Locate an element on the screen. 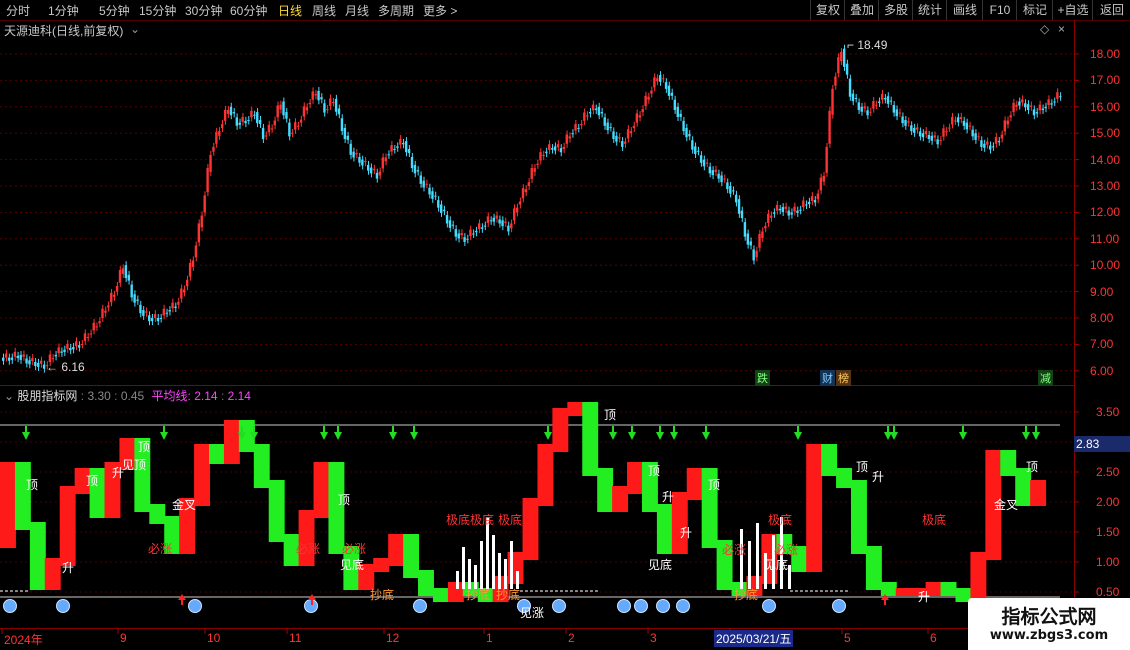 This screenshot has height=650, width=1130. signal-annotation: 极底 is located at coordinates (934, 520).